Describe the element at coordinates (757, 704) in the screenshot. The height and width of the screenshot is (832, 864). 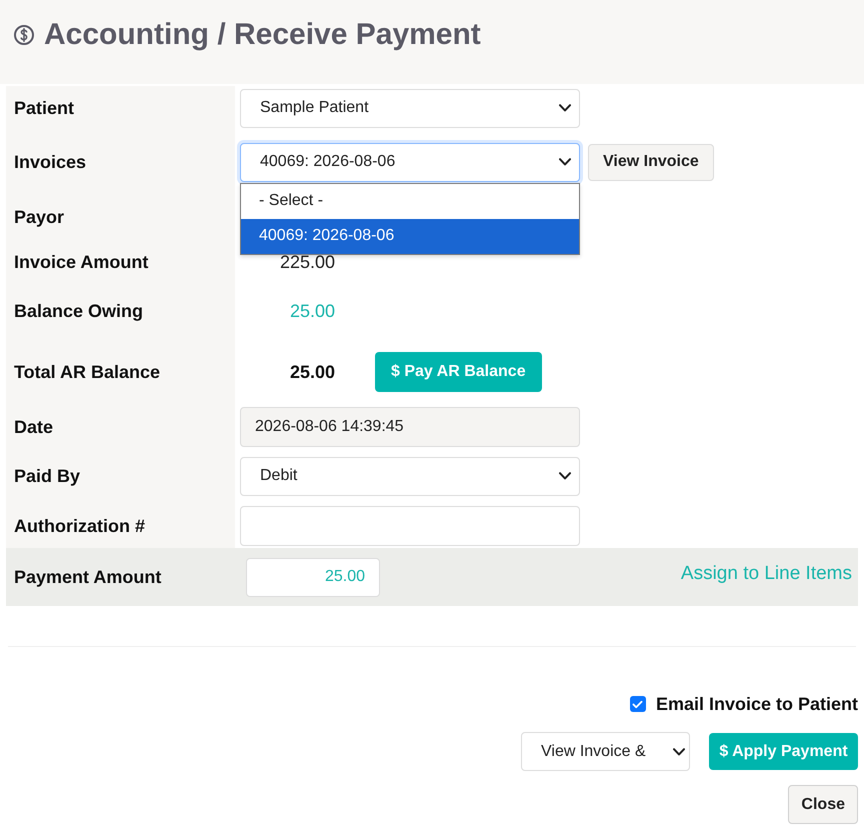
I see `checkbox-label: Email Invoice to Patient` at that location.